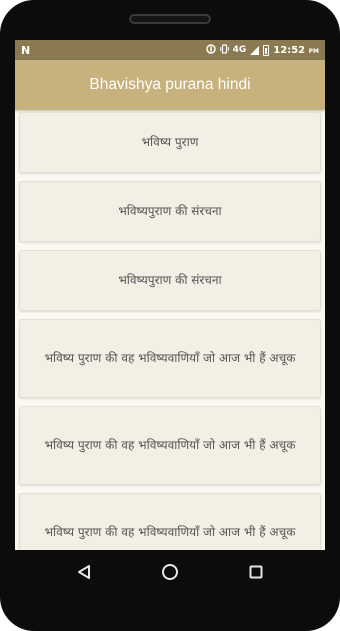 The height and width of the screenshot is (631, 340). I want to click on recents-icon, so click(256, 572).